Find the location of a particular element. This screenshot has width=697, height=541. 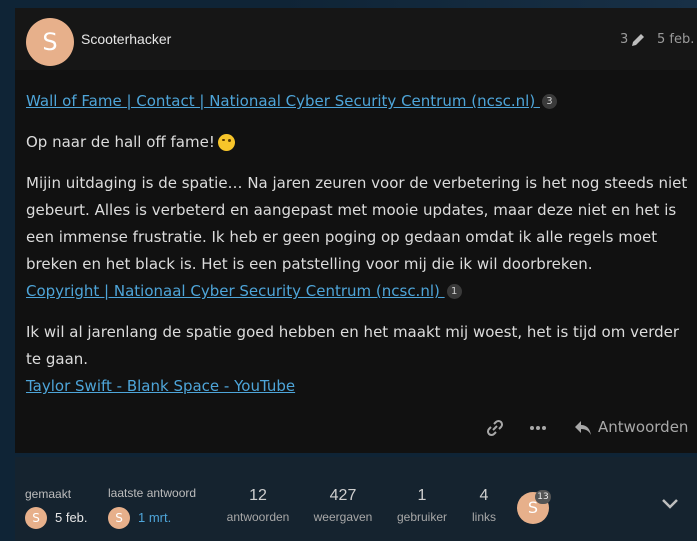

post-header: S Scooterhacker 3 5 feb. is located at coordinates (356, 39).